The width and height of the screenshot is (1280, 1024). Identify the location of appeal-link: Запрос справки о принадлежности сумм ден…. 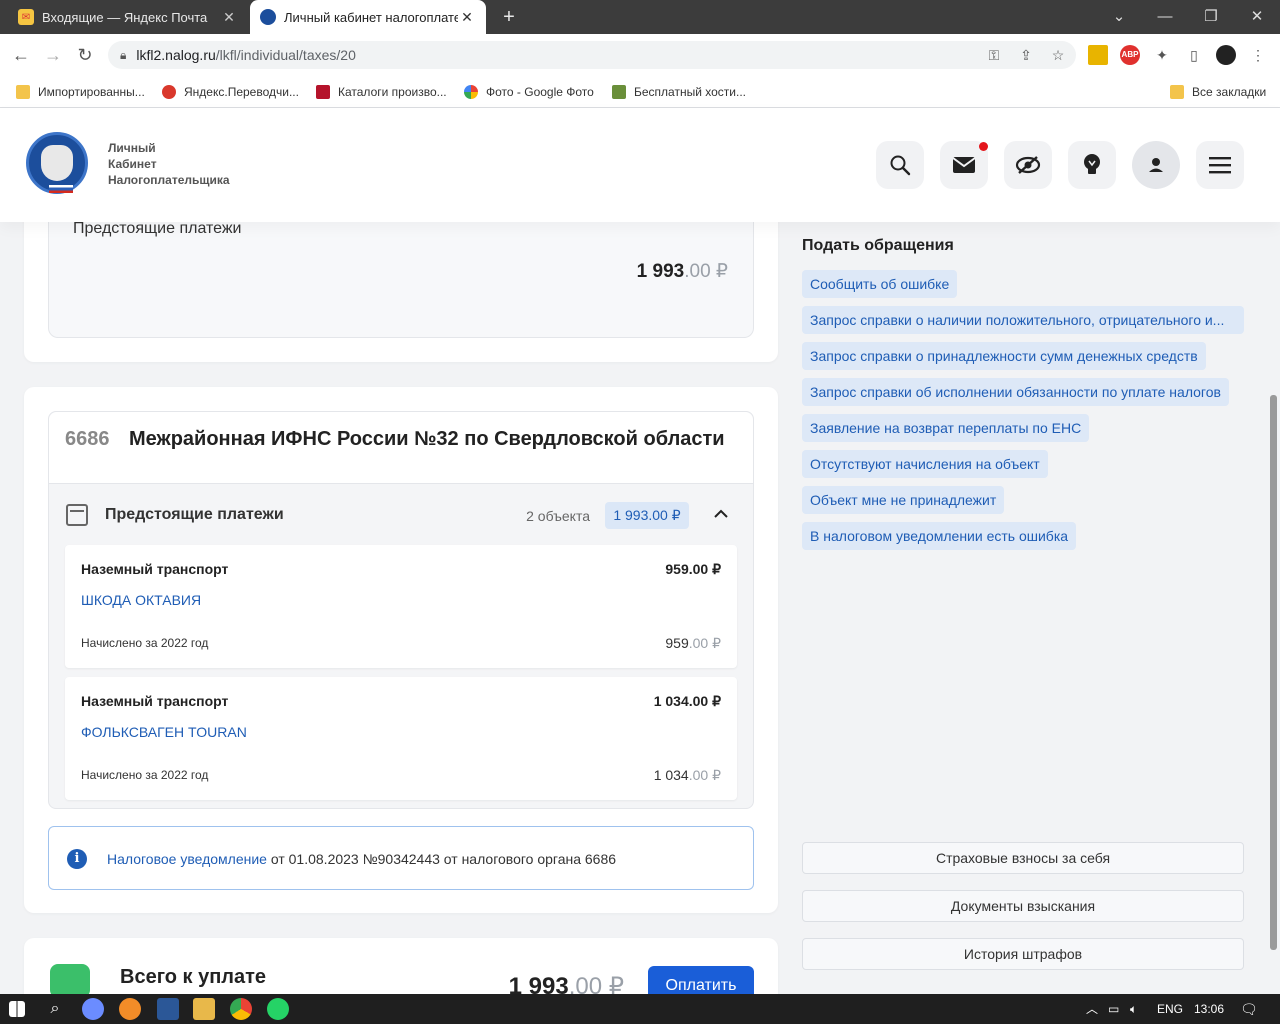
(1004, 356).